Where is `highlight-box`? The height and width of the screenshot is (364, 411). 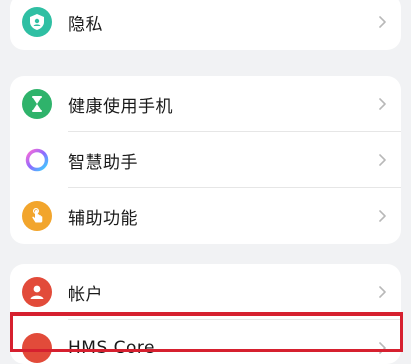 highlight-box is located at coordinates (206, 332).